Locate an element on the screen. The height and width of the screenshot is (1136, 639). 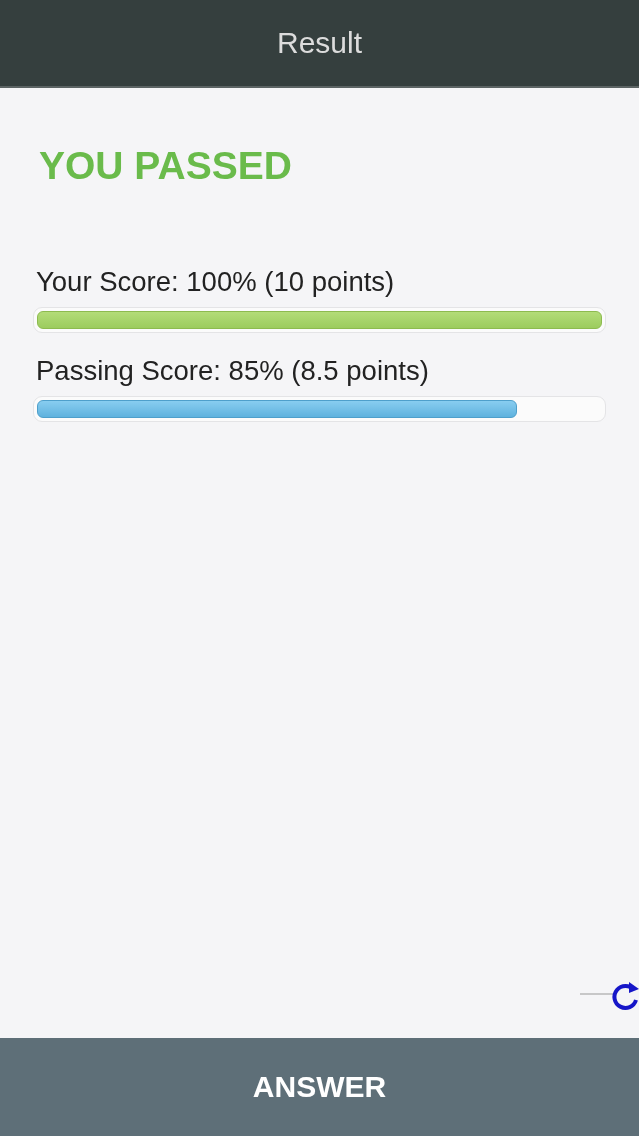
score-label: Your Score: 100% (10 points) is located at coordinates (215, 281).